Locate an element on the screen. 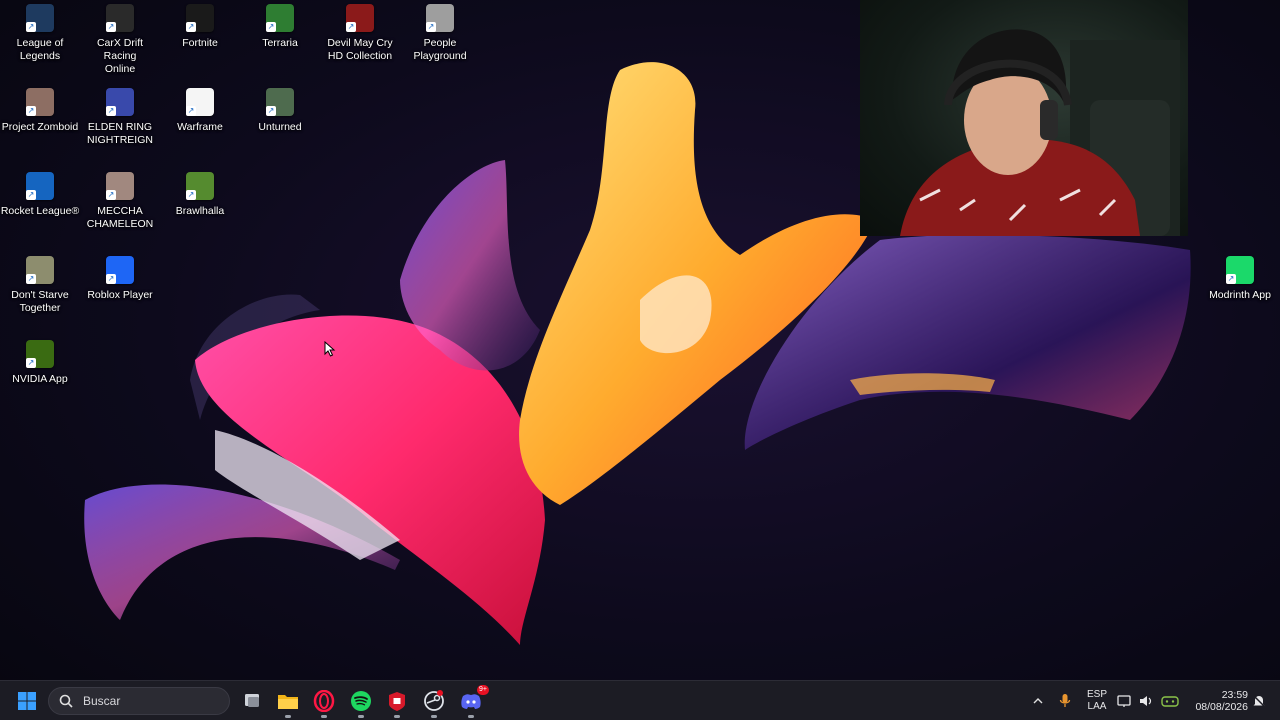  task-view-button is located at coordinates (252, 701).